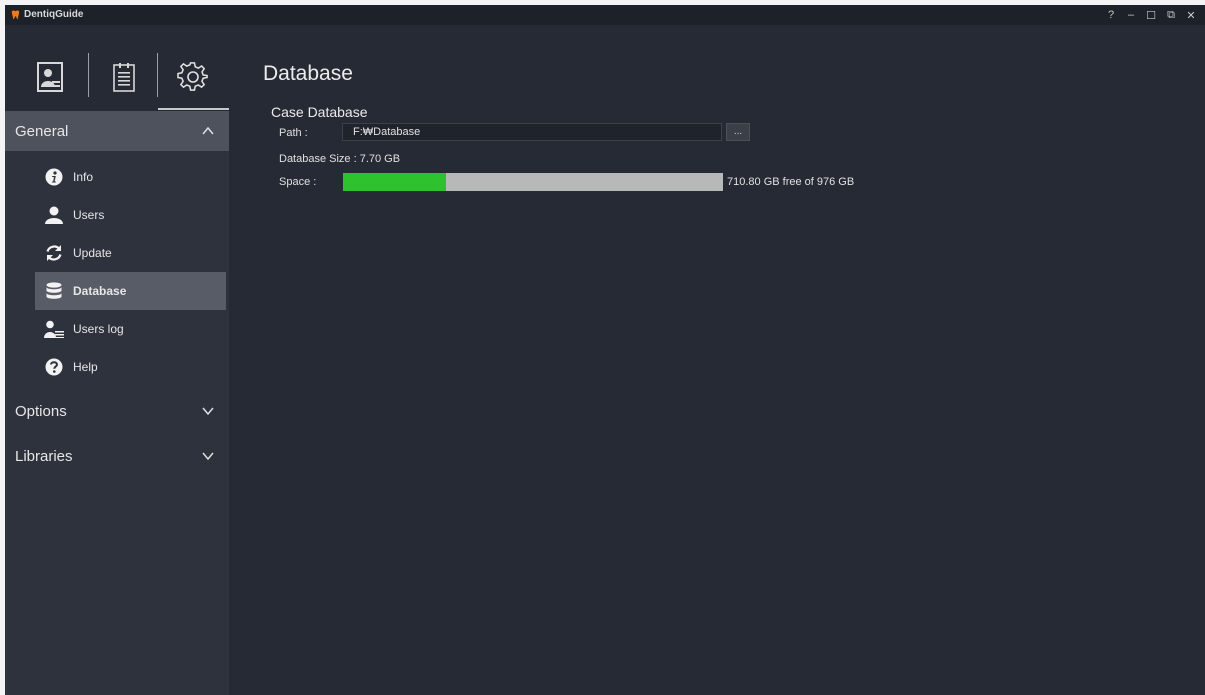 Image resolution: width=1205 pixels, height=695 pixels. I want to click on clipboard-list-icon, so click(124, 77).